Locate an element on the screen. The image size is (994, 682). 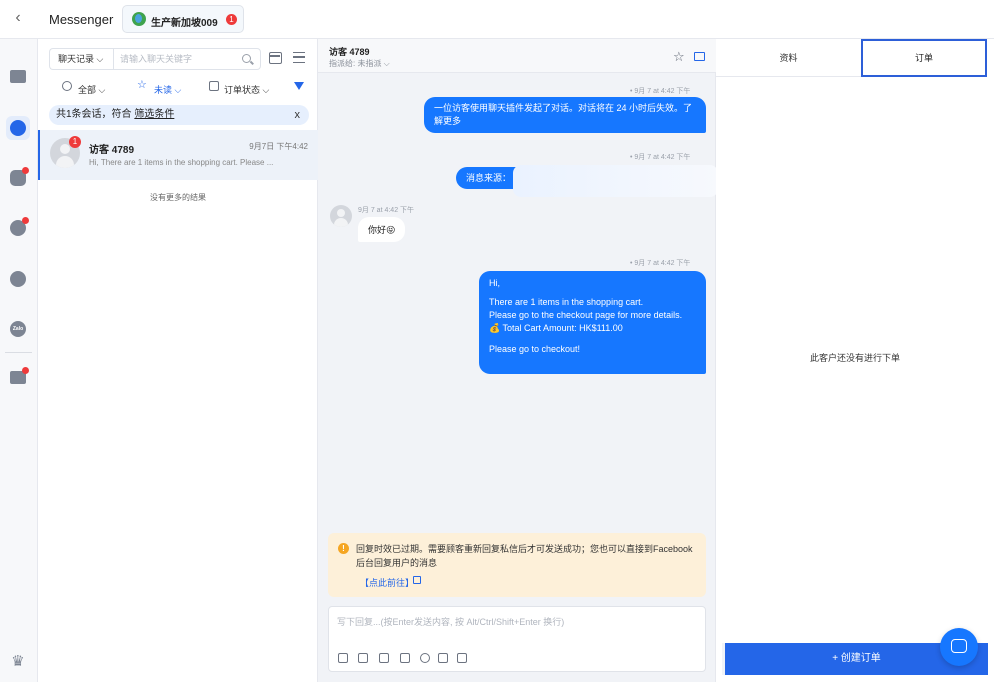
conversation-name: 访客 4789 is located at coordinates (112, 150).